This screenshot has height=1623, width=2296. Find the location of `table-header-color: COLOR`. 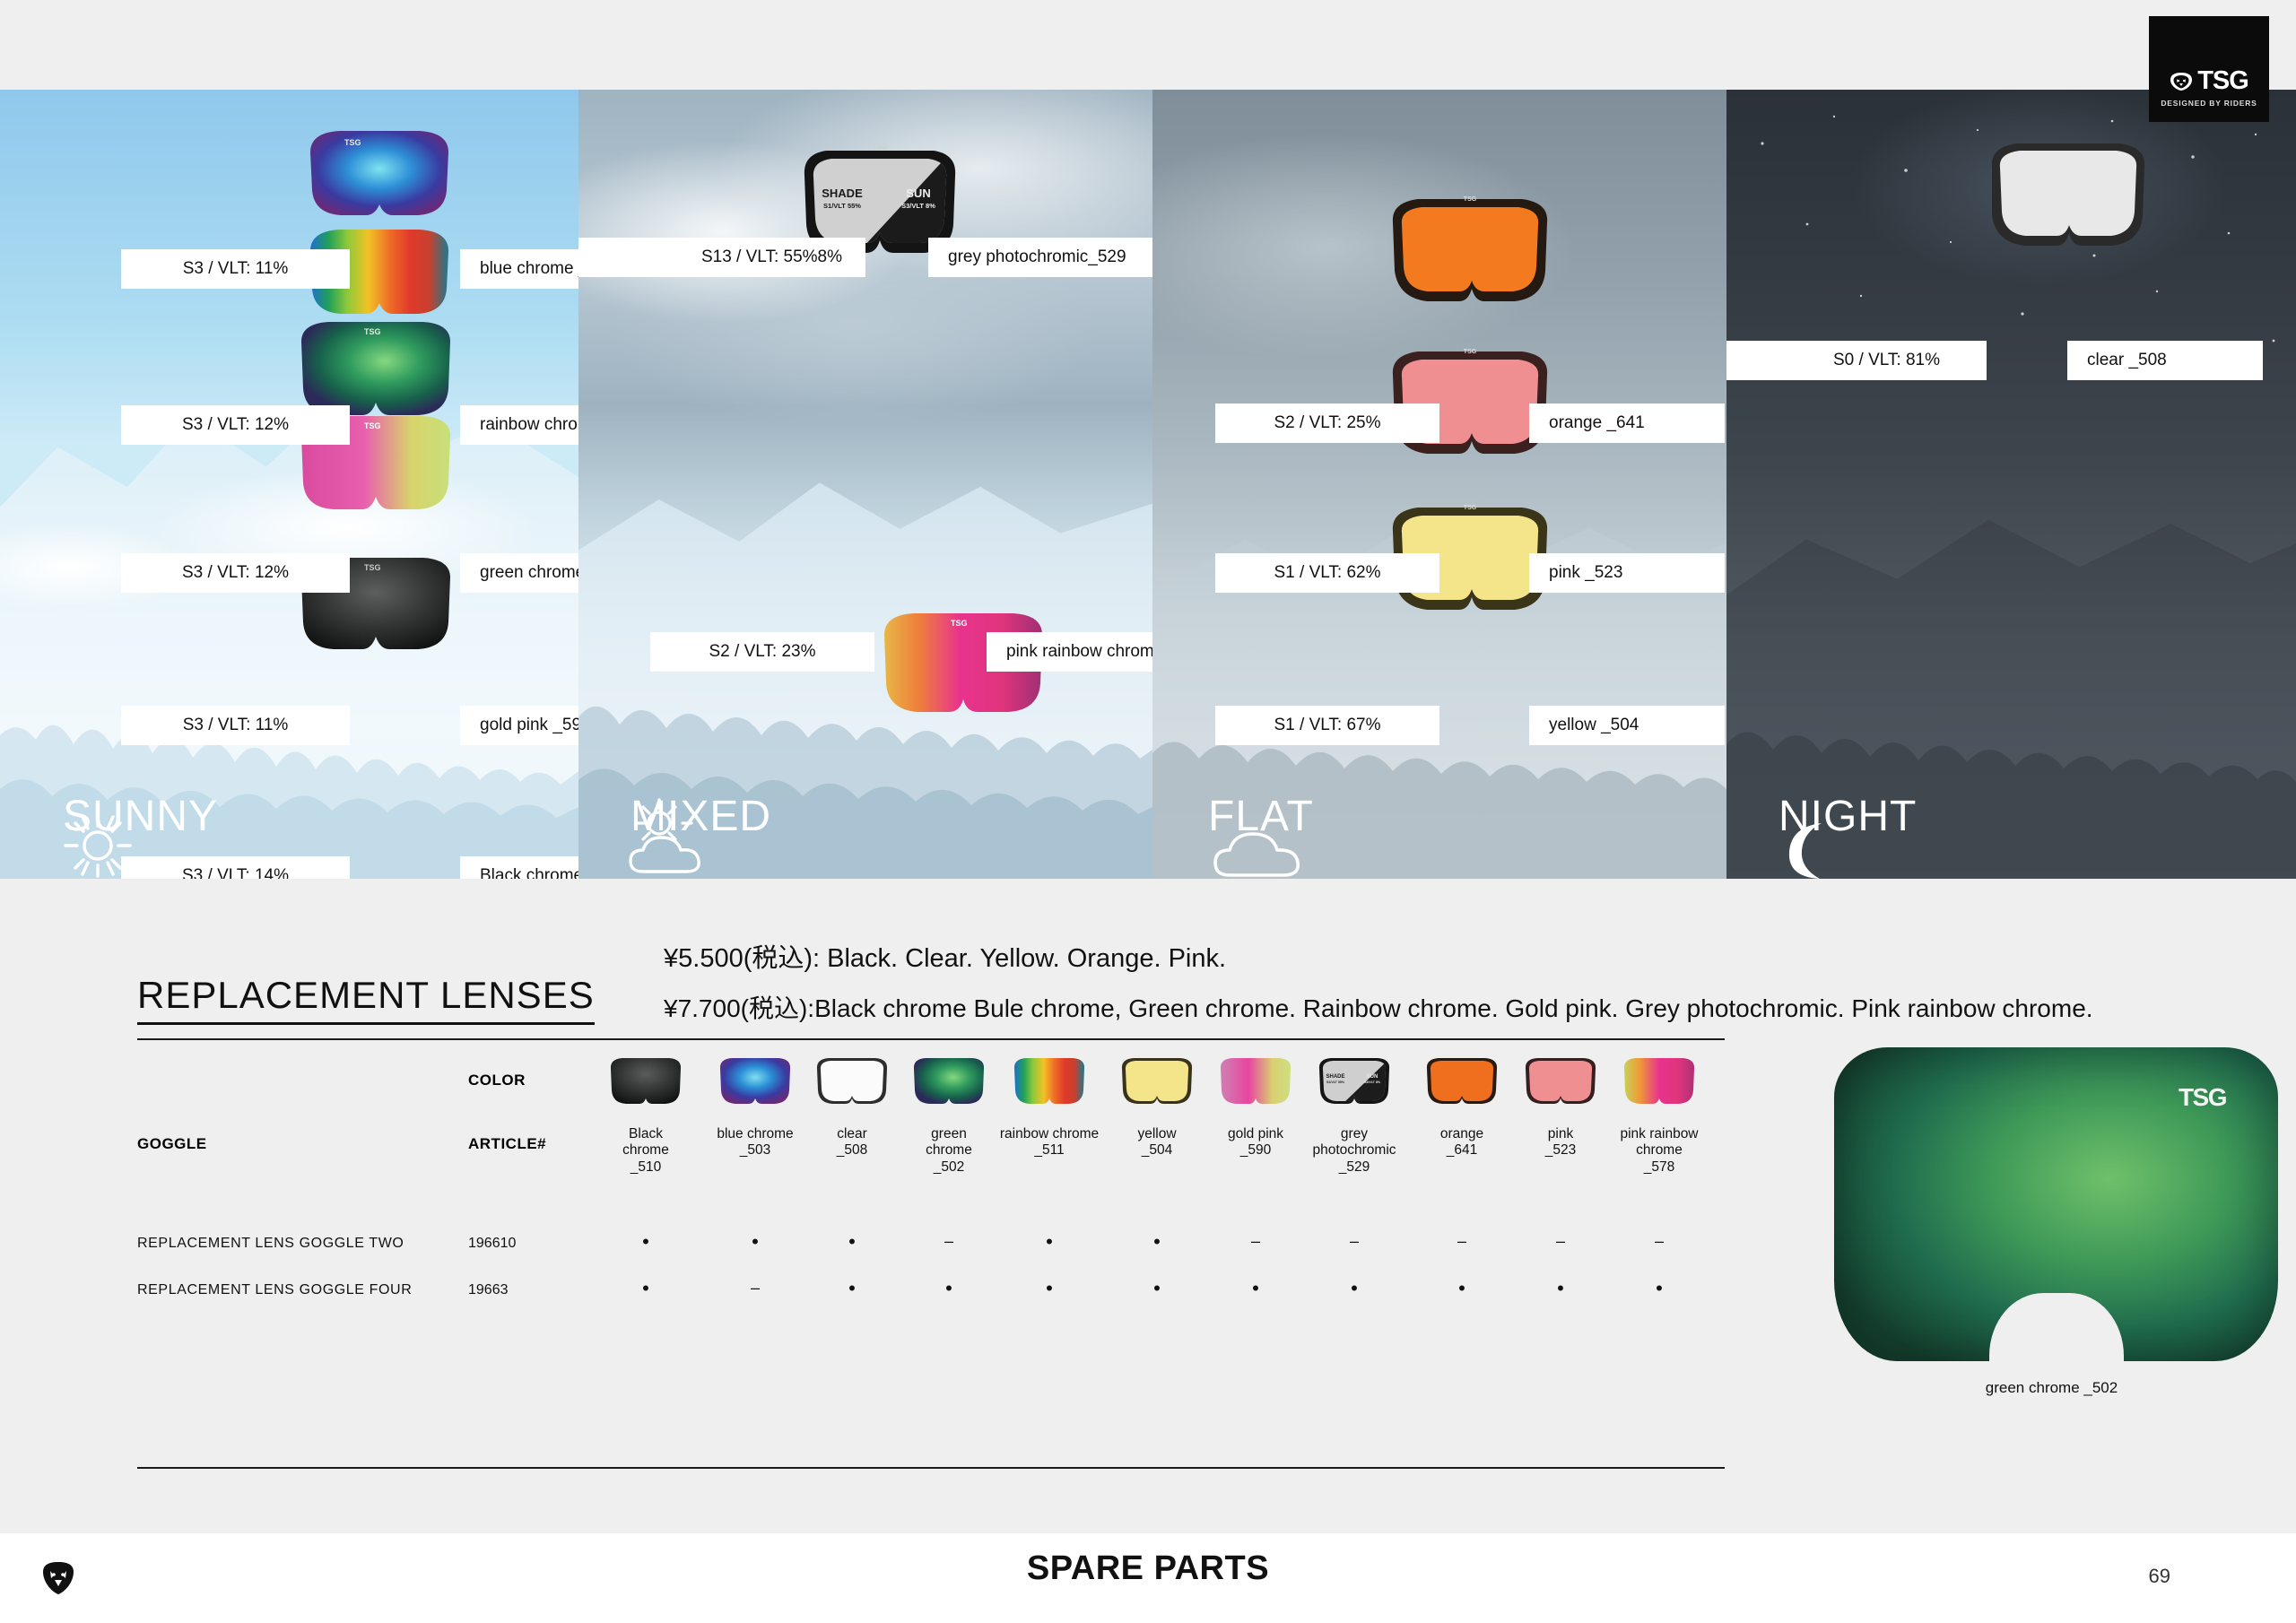

table-header-color: COLOR is located at coordinates (497, 1080).